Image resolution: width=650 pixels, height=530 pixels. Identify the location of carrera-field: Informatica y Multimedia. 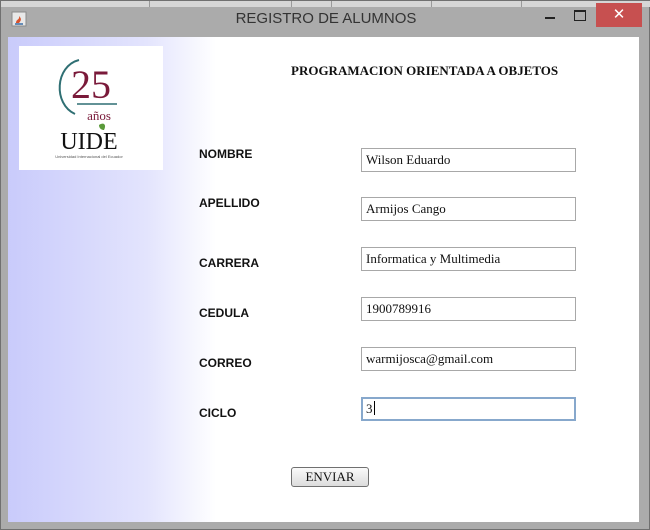
(468, 259).